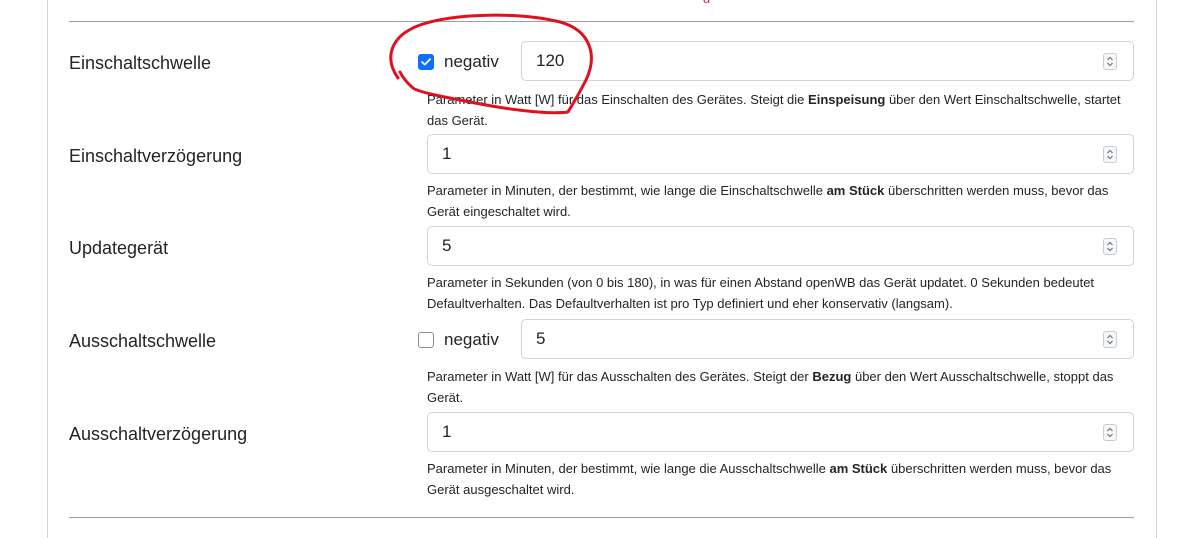 The image size is (1195, 538). I want to click on negativ-checkbox-ausschaltschwelle, so click(426, 340).